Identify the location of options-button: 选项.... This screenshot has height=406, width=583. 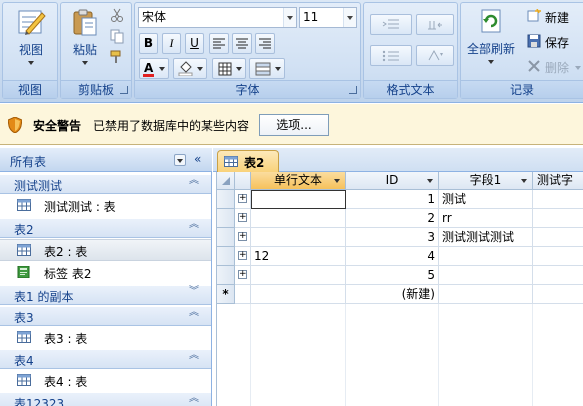
(294, 125).